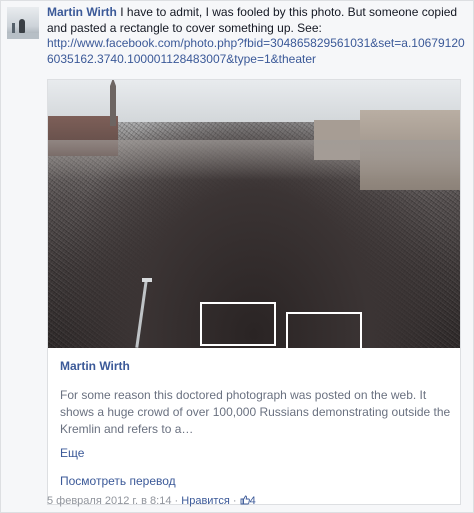 The height and width of the screenshot is (513, 474). What do you see at coordinates (72, 453) in the screenshot?
I see `see-more-link: Еще` at bounding box center [72, 453].